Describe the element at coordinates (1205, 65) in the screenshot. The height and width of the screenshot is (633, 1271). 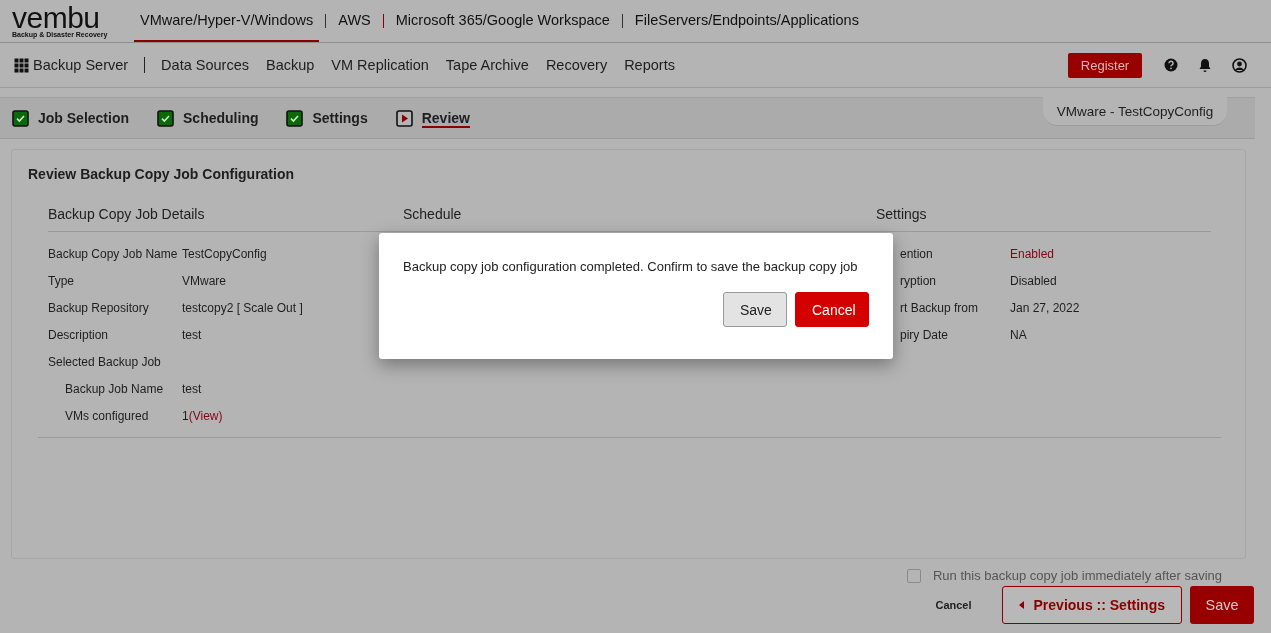
I see `bell-icon` at that location.